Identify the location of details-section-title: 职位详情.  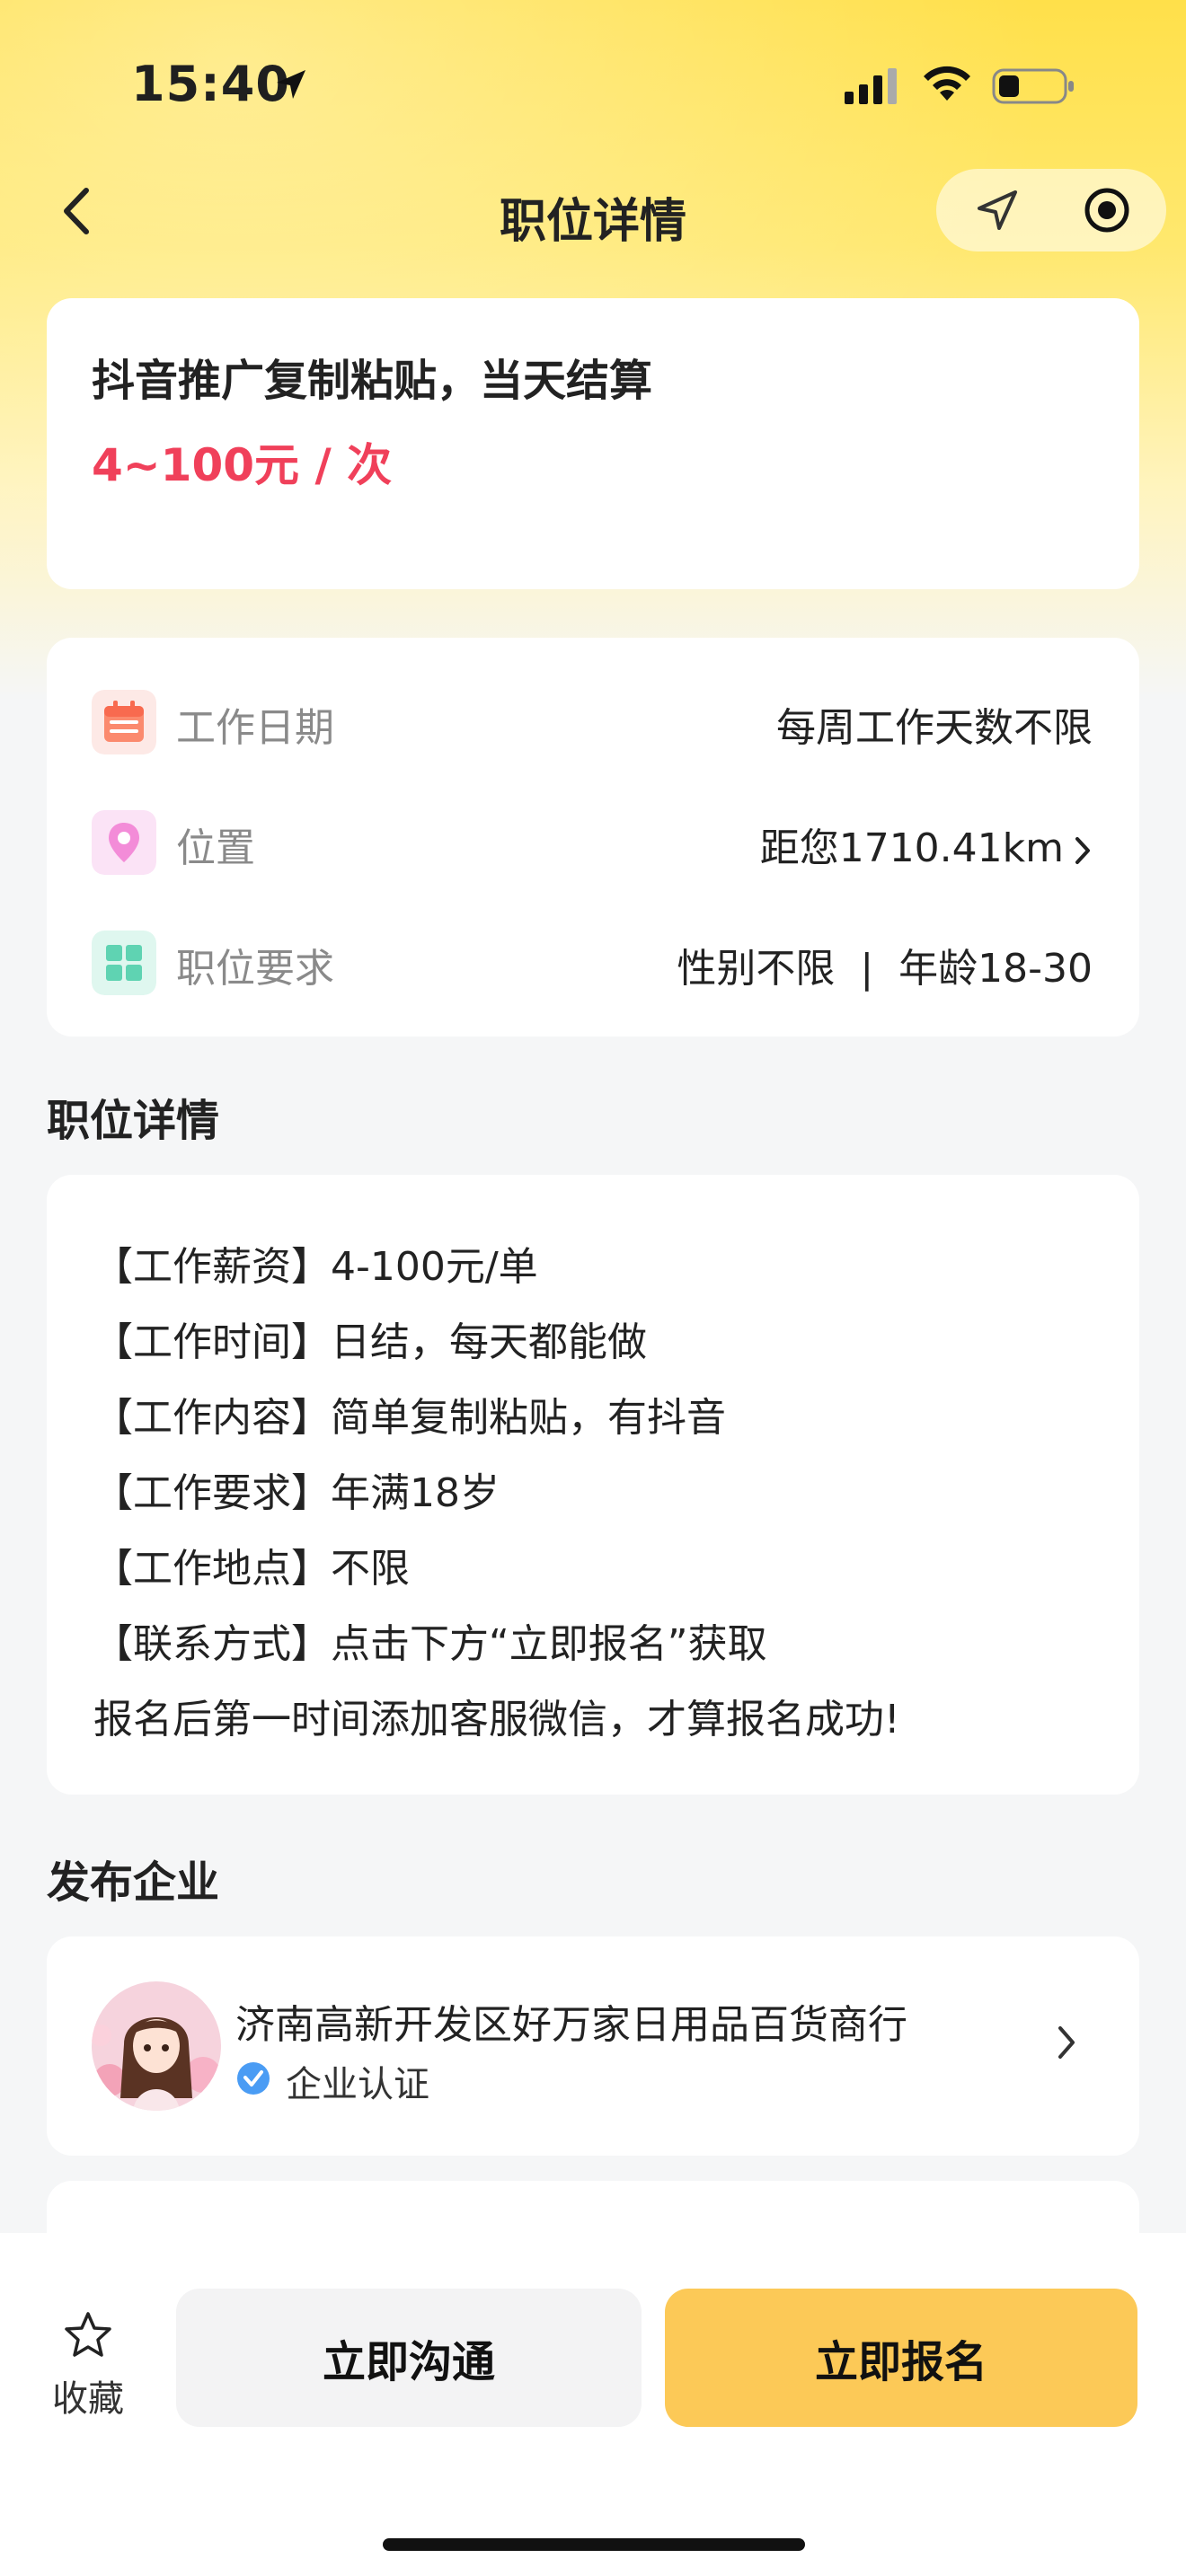
(133, 1121).